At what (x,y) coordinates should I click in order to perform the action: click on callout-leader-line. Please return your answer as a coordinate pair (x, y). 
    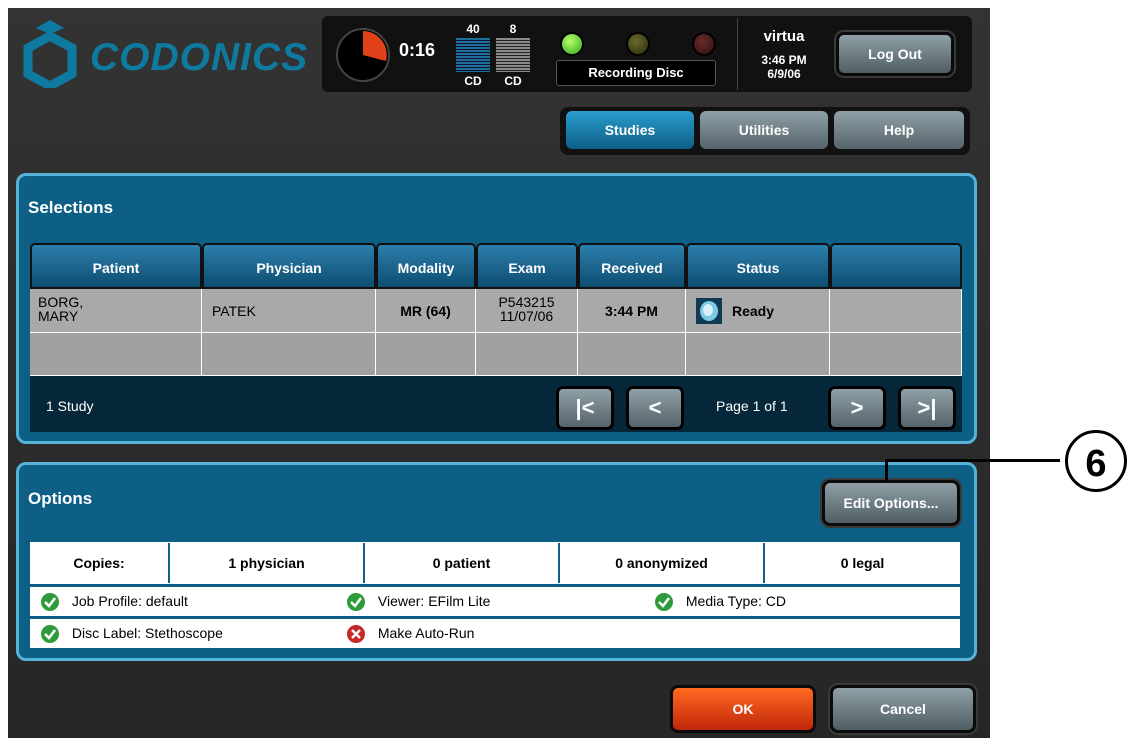
    Looking at the image, I should click on (972, 460).